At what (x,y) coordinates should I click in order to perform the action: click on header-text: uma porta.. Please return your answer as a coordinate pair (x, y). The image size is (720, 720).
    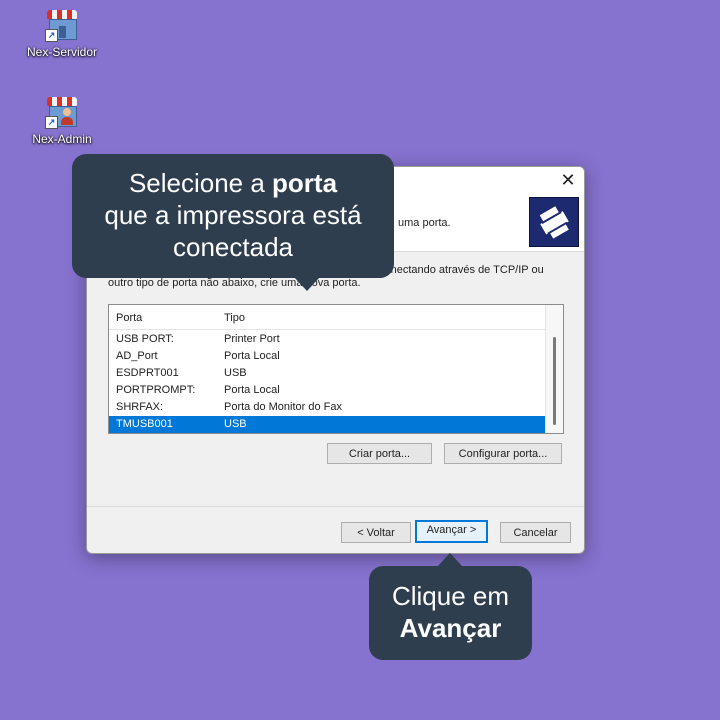
    Looking at the image, I should click on (424, 223).